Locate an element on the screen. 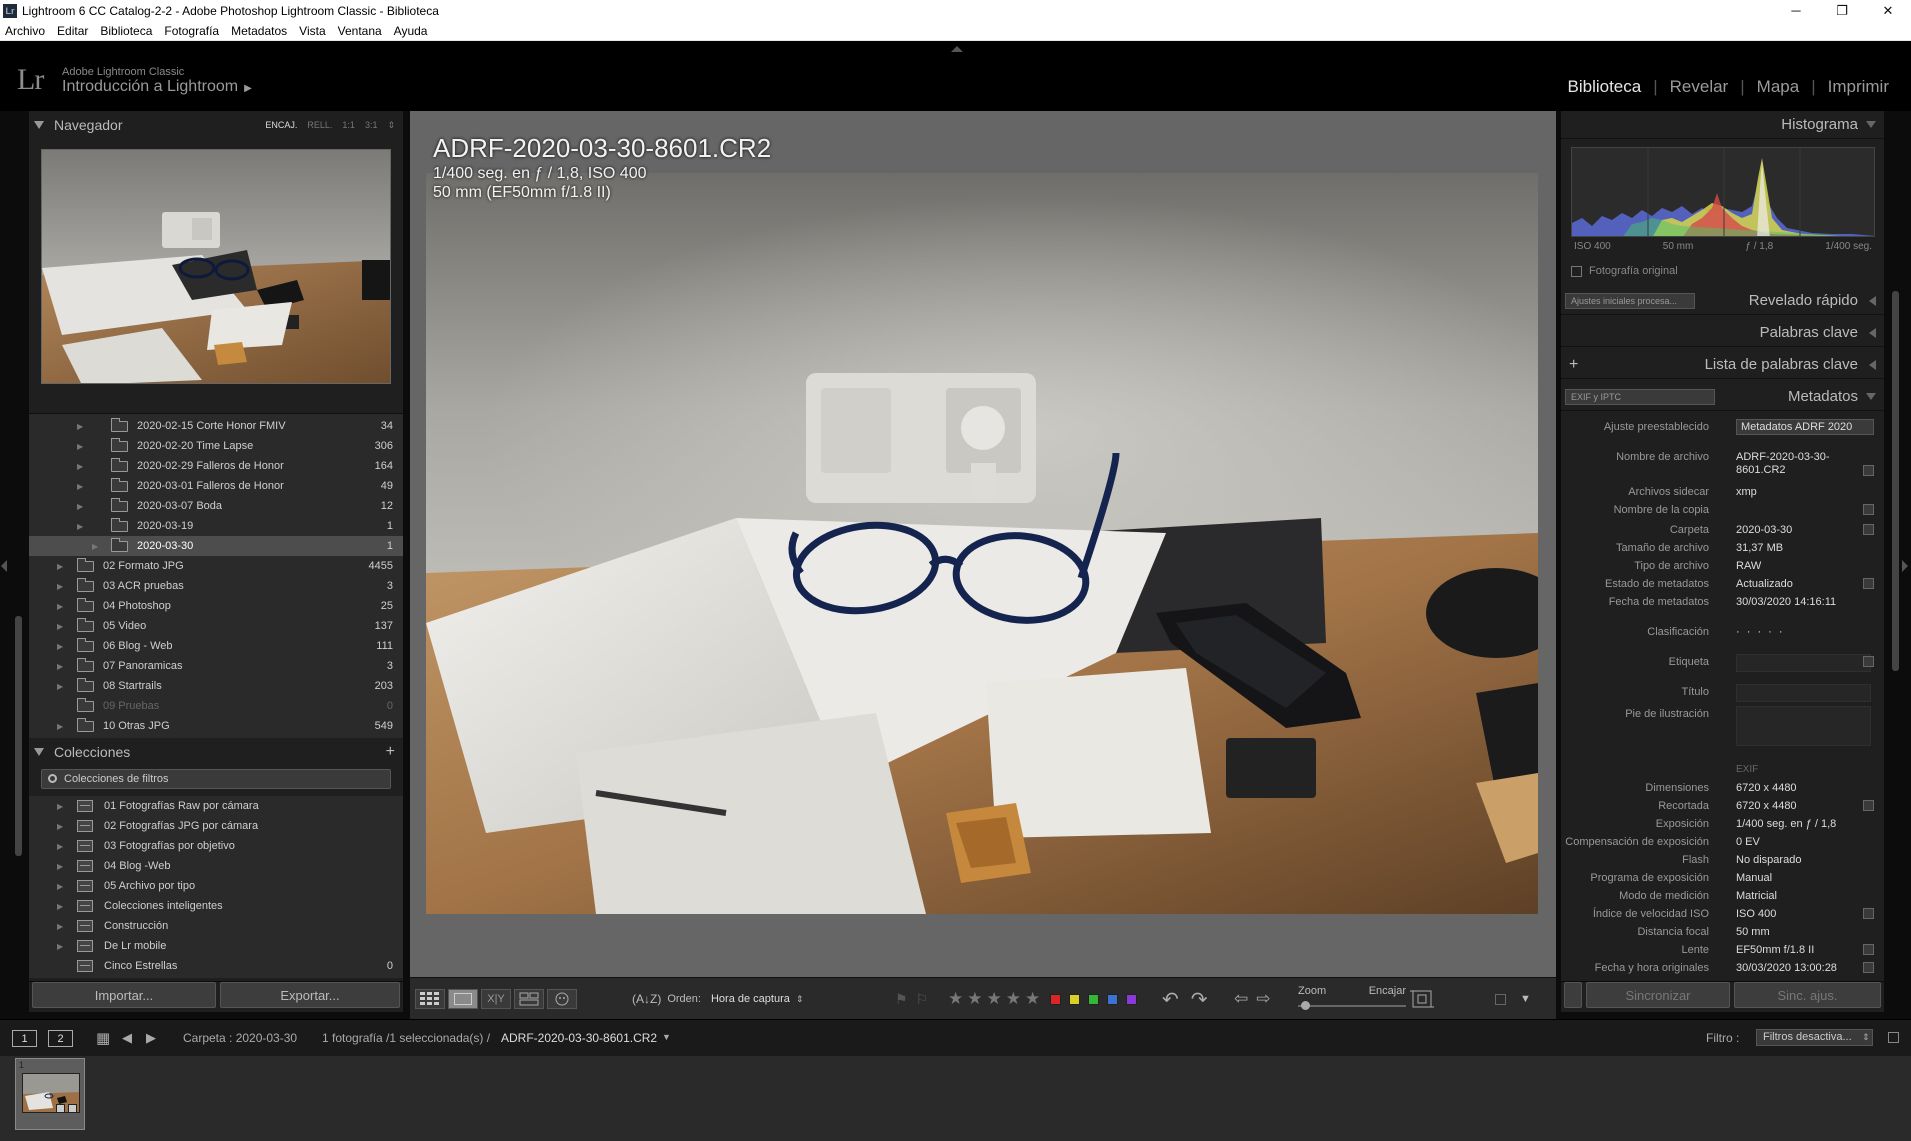 The height and width of the screenshot is (1141, 1911). color-label-green is located at coordinates (1093, 999).